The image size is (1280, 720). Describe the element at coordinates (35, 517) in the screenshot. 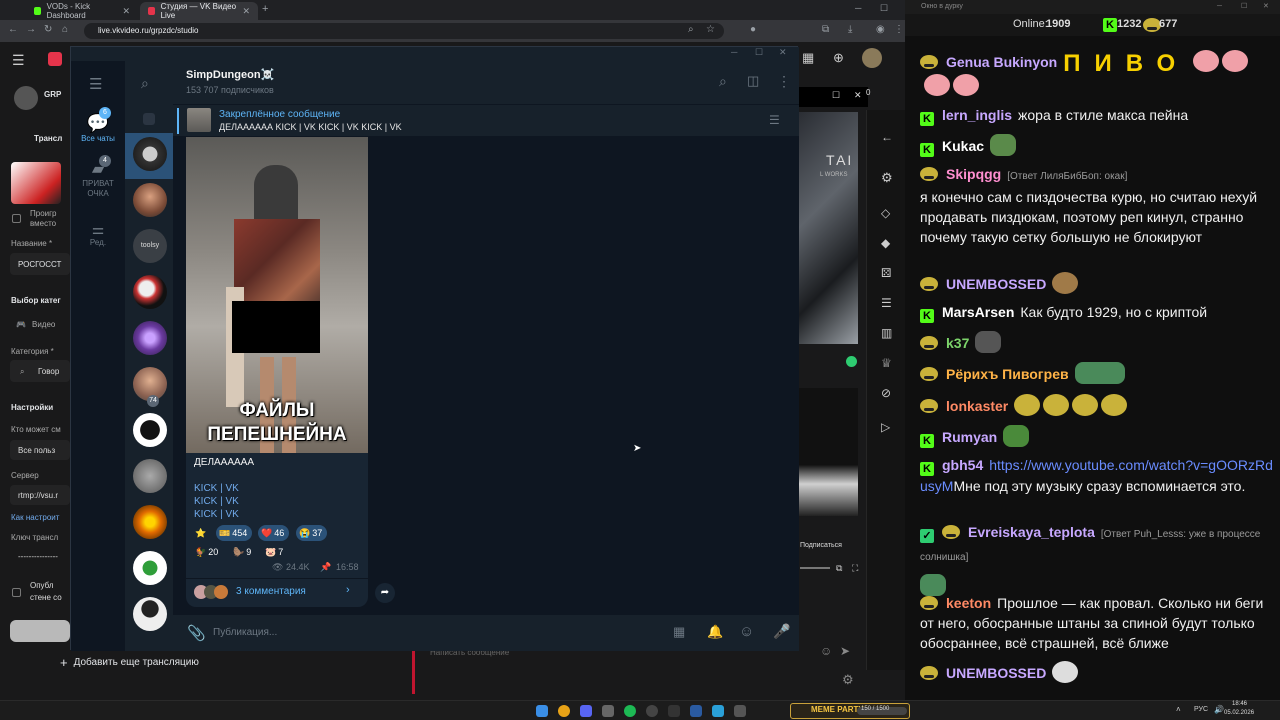

I see `how-to-setup-link: Как настроит` at that location.